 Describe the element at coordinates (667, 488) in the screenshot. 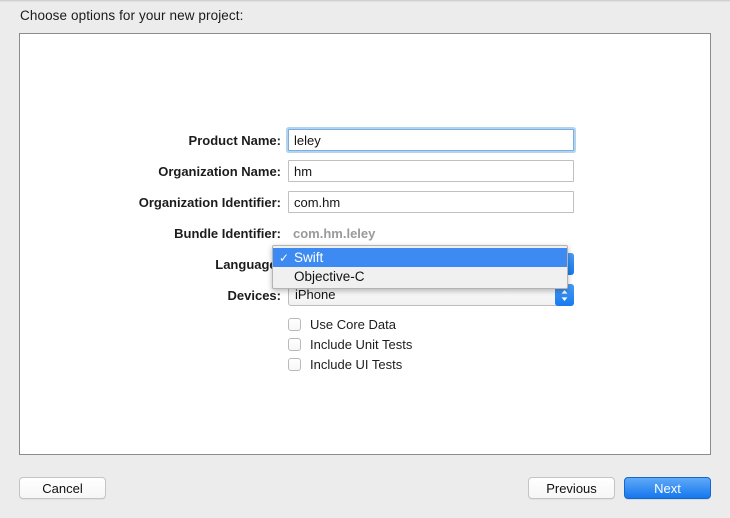

I see `next-button: Next` at that location.